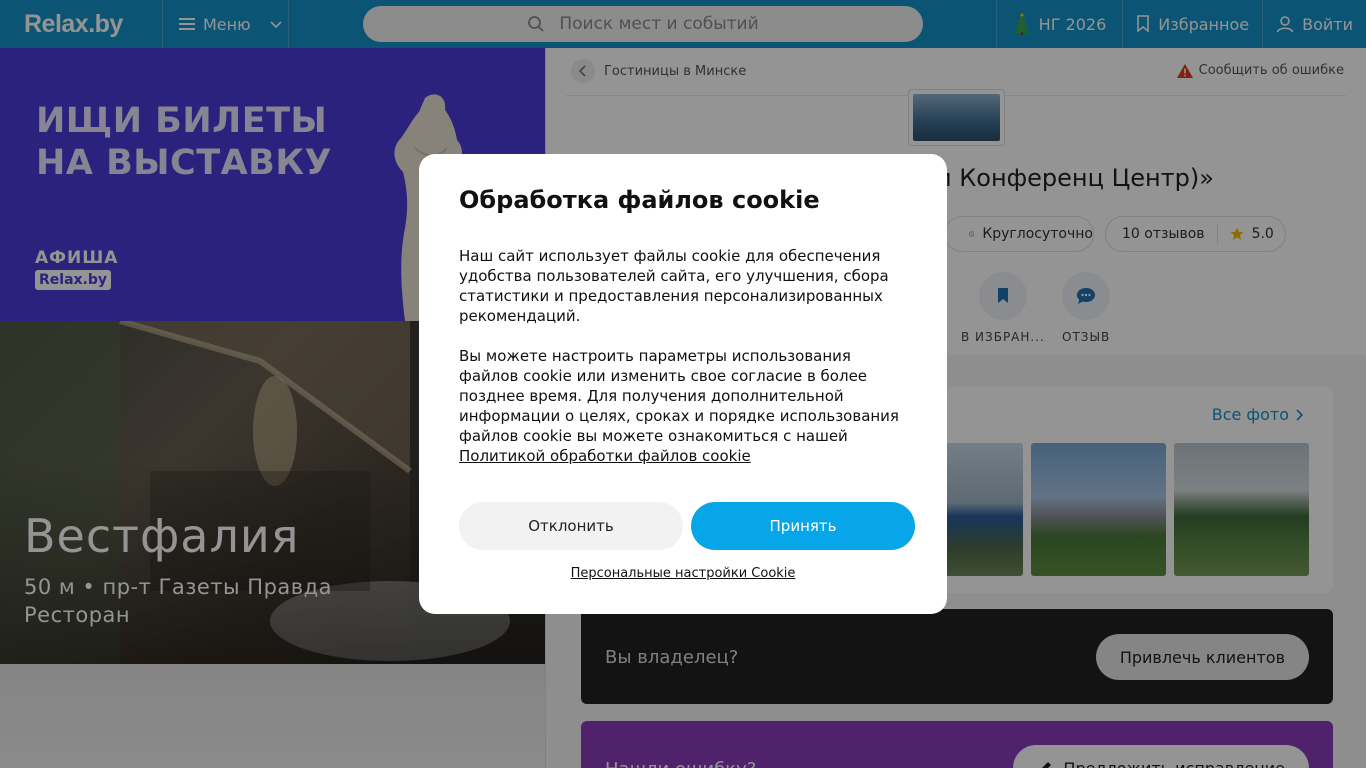 Image resolution: width=1366 pixels, height=768 pixels. Describe the element at coordinates (639, 200) in the screenshot. I see `cookie-title: Обработка файлов cookie` at that location.